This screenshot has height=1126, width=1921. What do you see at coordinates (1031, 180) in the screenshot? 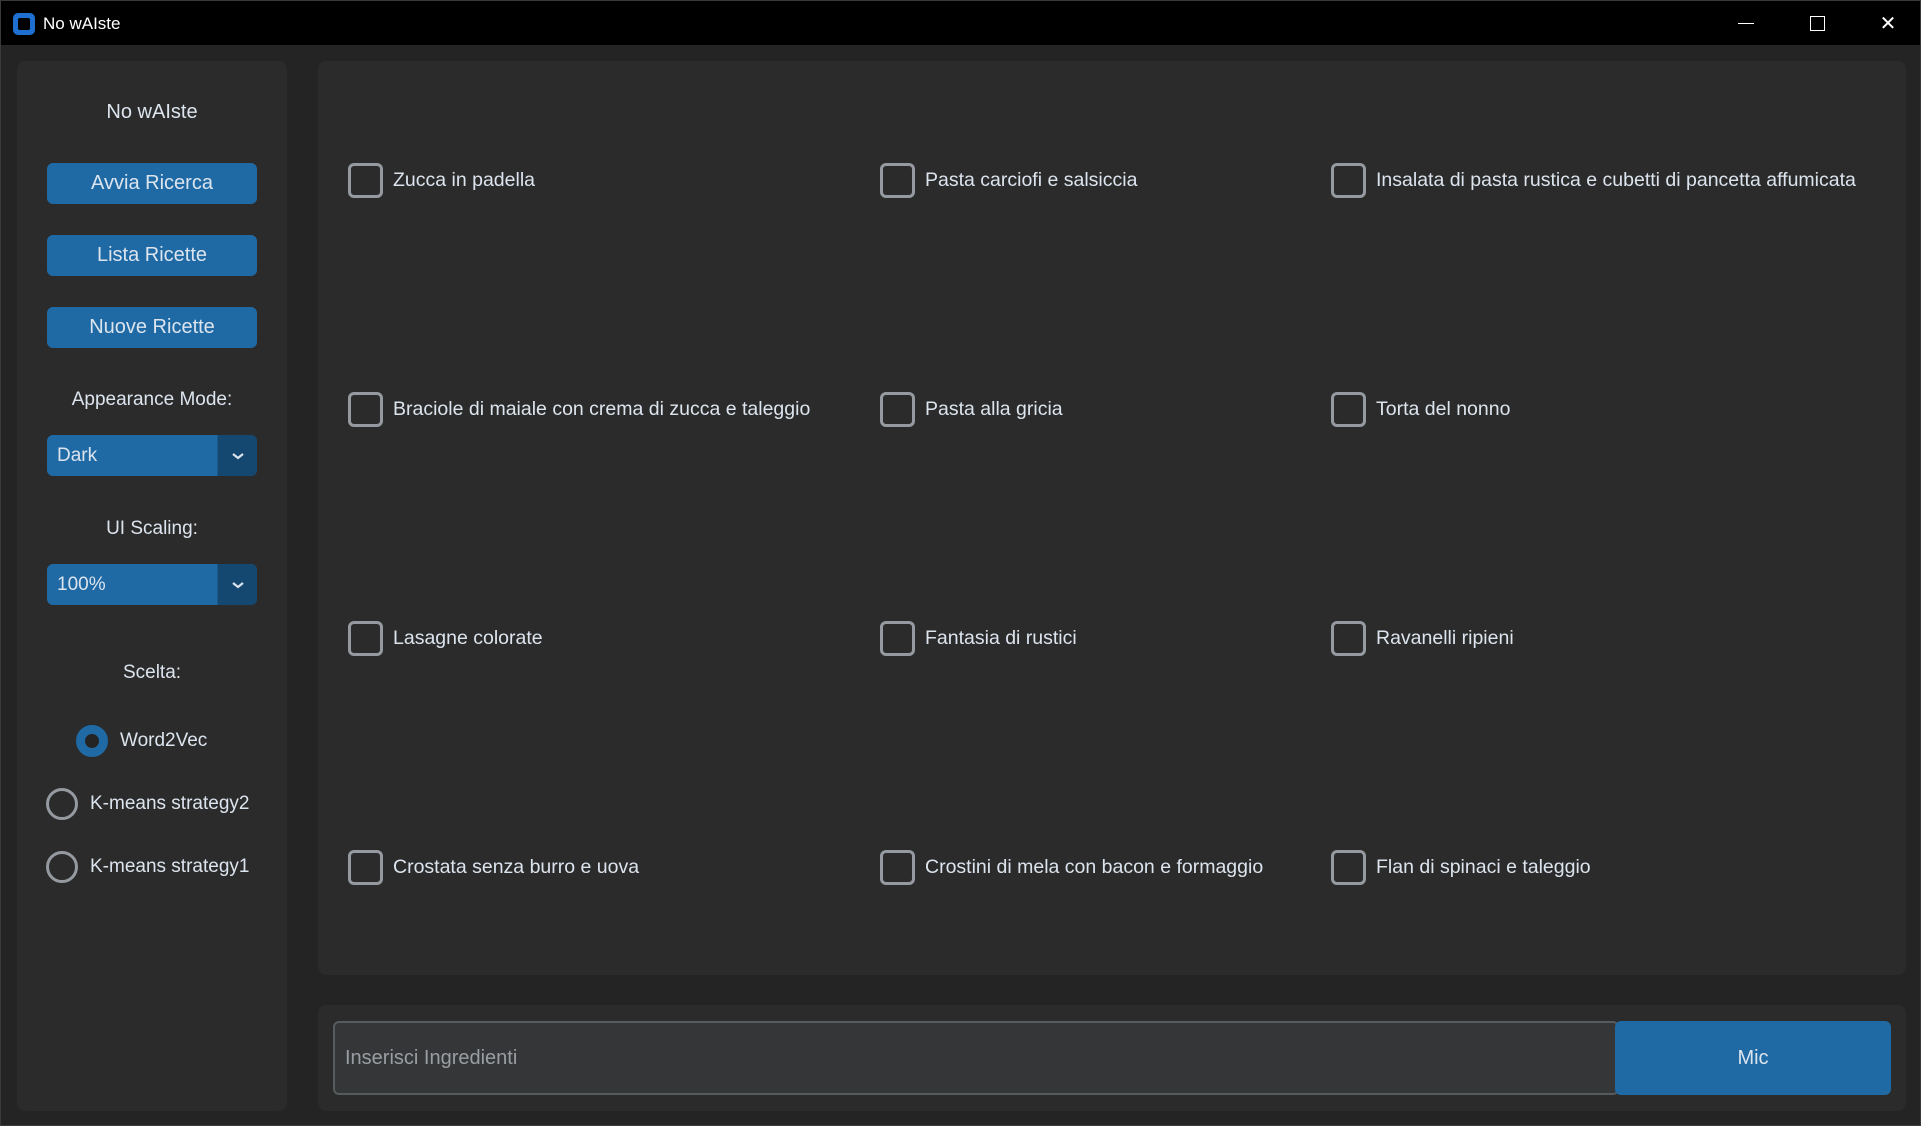
I see `recipe-label: Pasta carciofi e salsiccia` at bounding box center [1031, 180].